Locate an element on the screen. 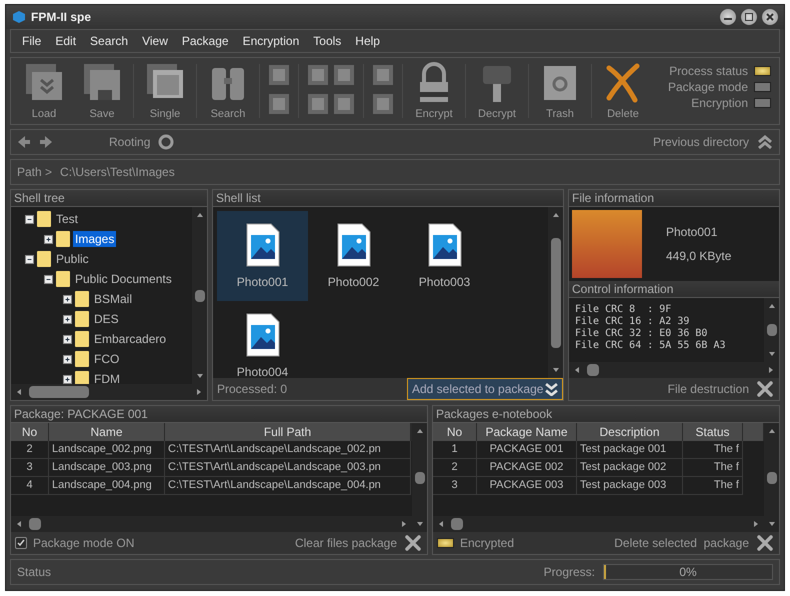 This screenshot has width=790, height=596. image-thumbnail-item: Photo002 is located at coordinates (353, 256).